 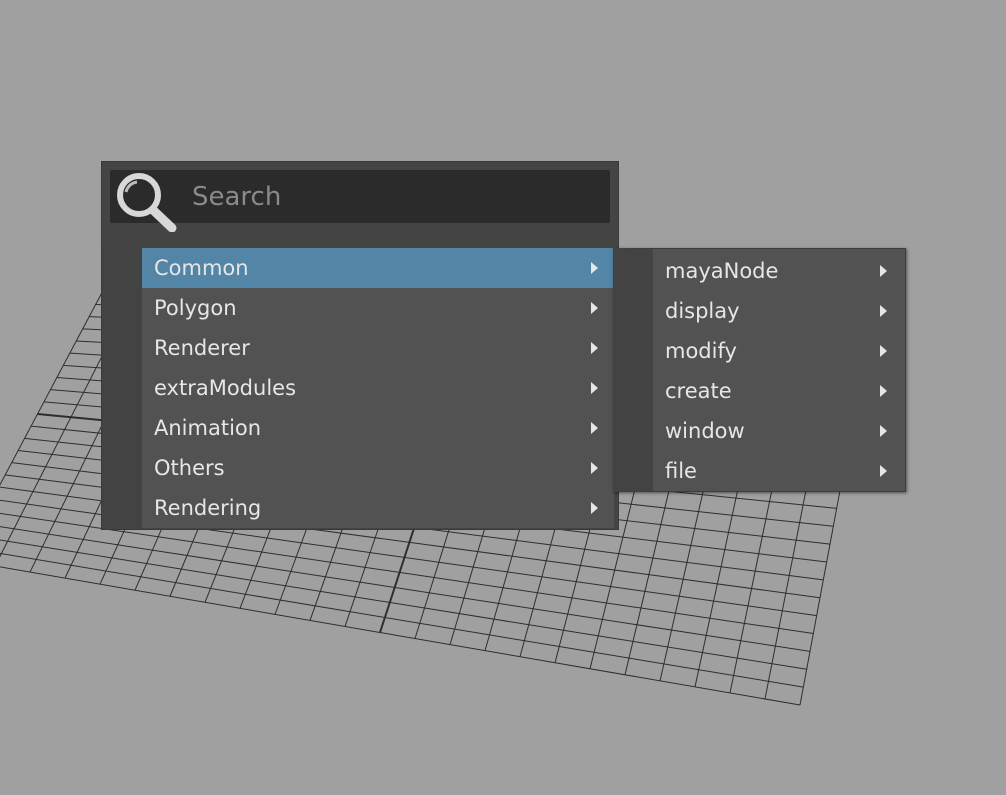 I want to click on submenu-item-modify: modify, so click(x=779, y=349).